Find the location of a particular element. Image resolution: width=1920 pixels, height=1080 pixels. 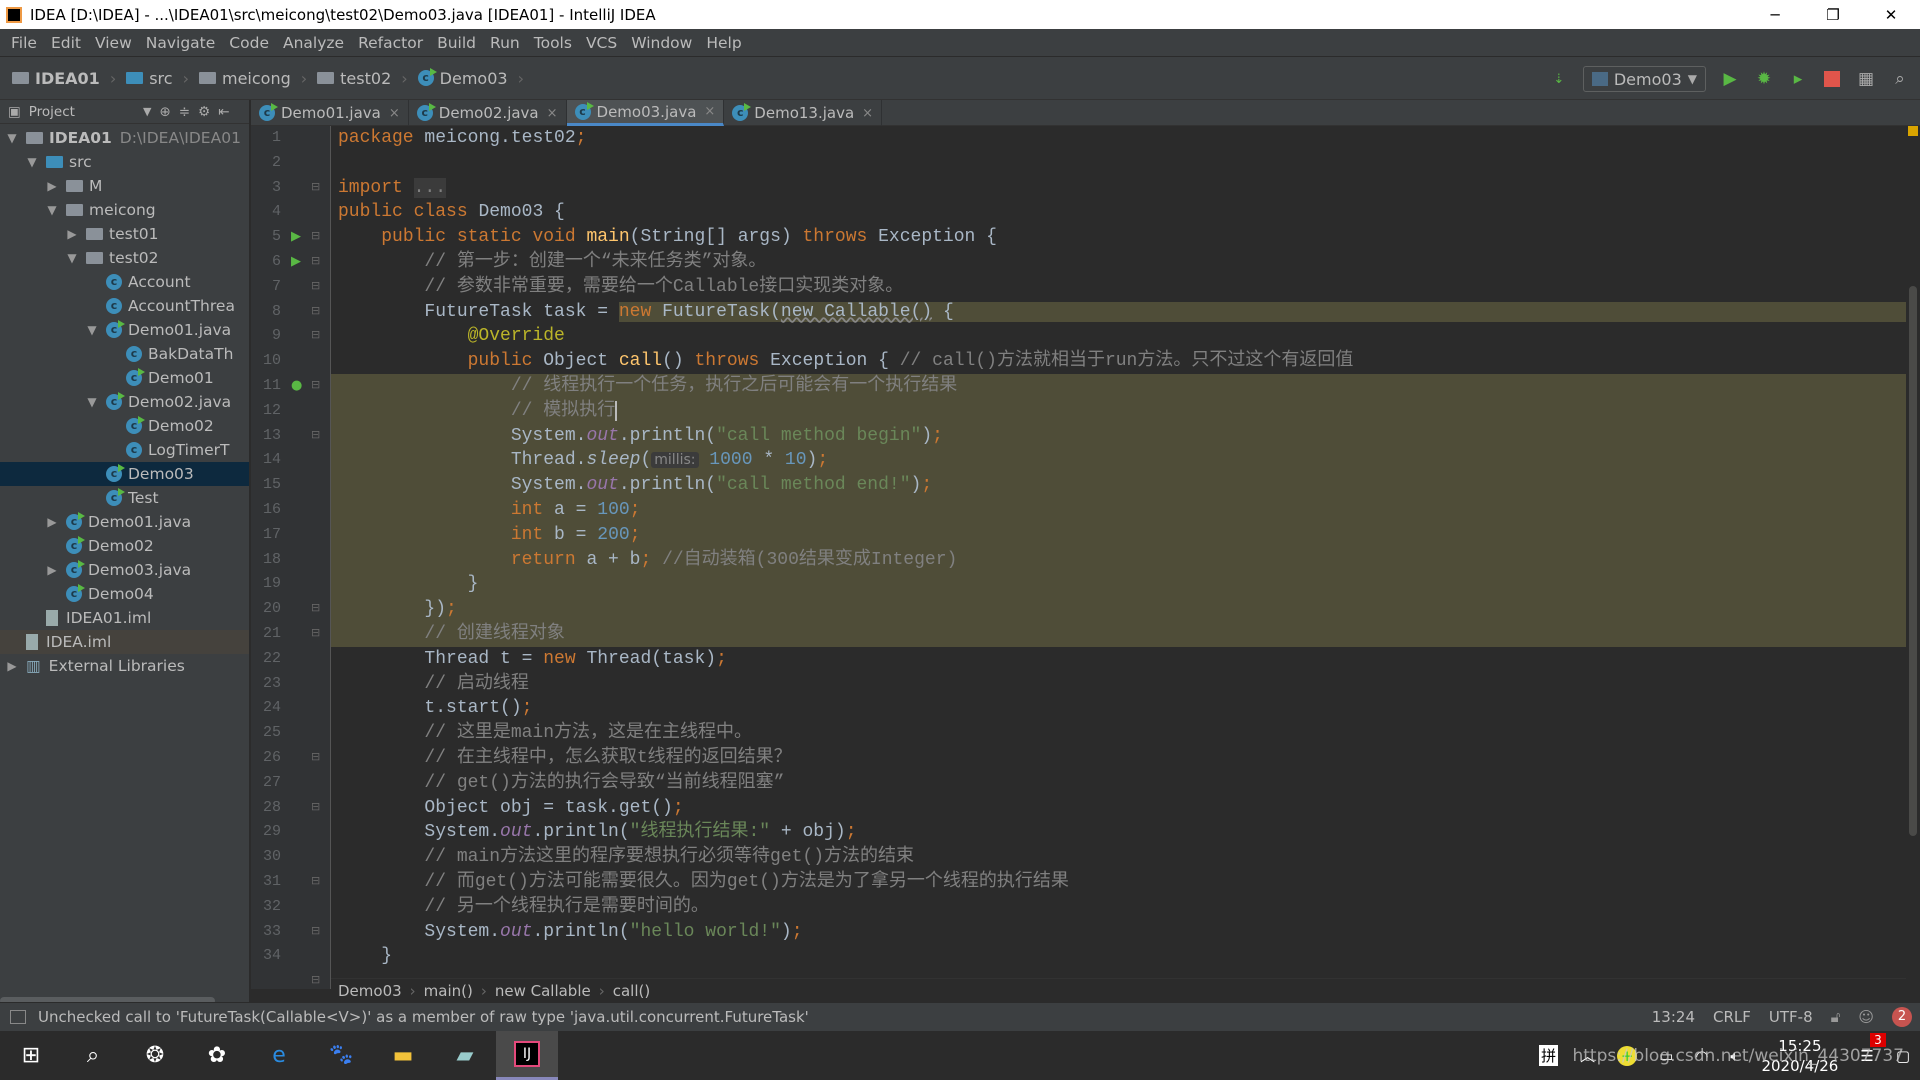

tree-item: ▶ c Demo01.java is located at coordinates (124, 522).